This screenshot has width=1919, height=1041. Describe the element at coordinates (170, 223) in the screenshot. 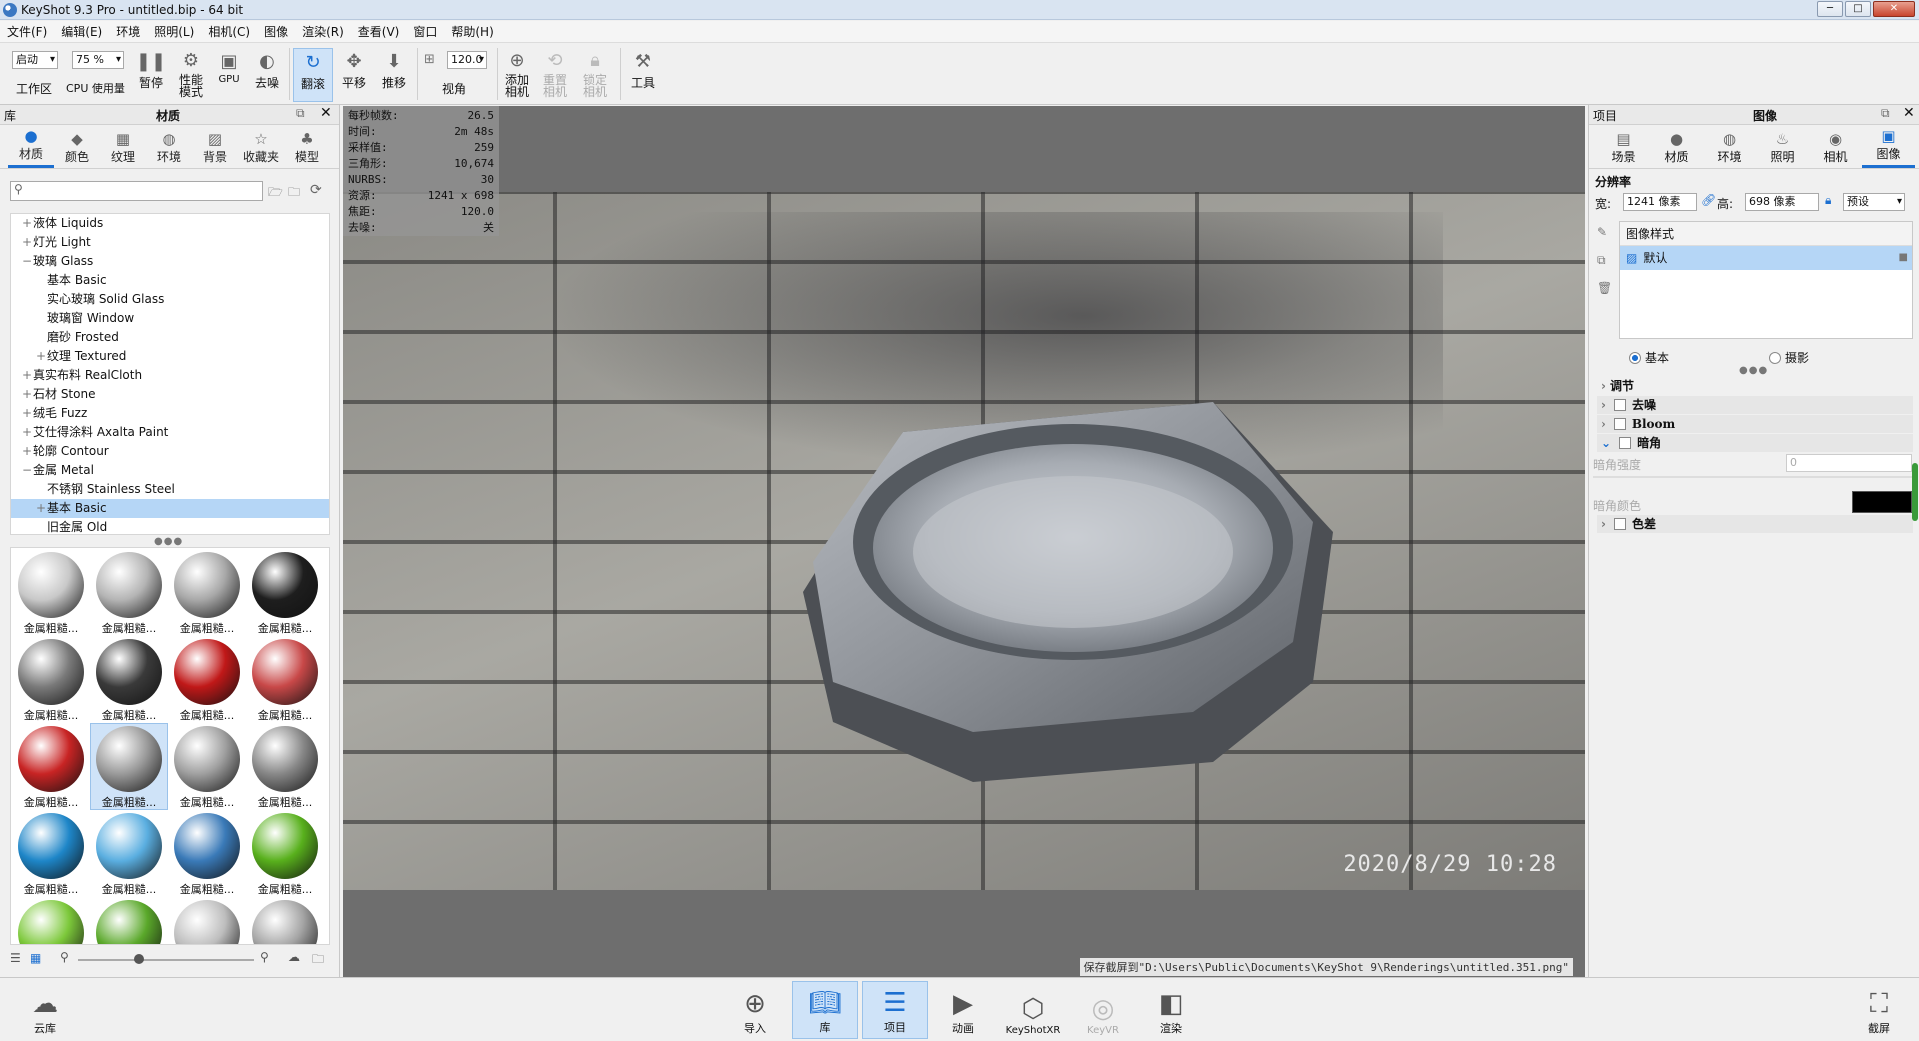

I see `tree-item: +液体 Liquids` at that location.